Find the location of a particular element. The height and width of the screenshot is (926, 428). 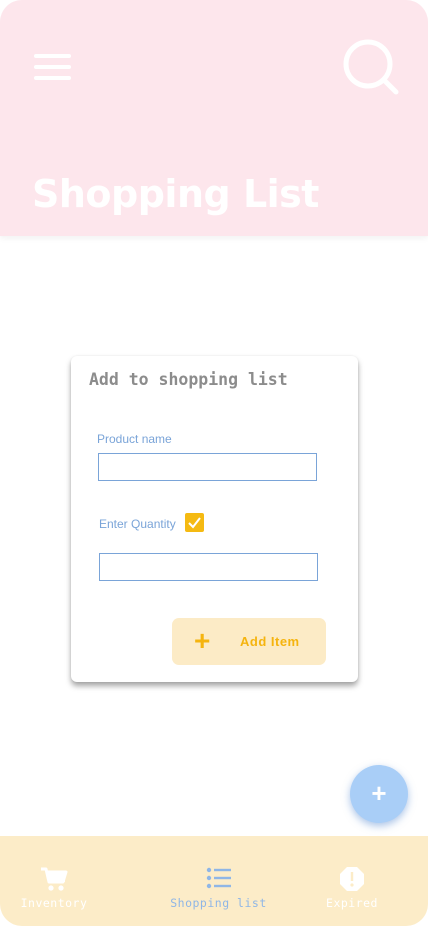

nav-item-inventory: Inventory is located at coordinates (54, 881).